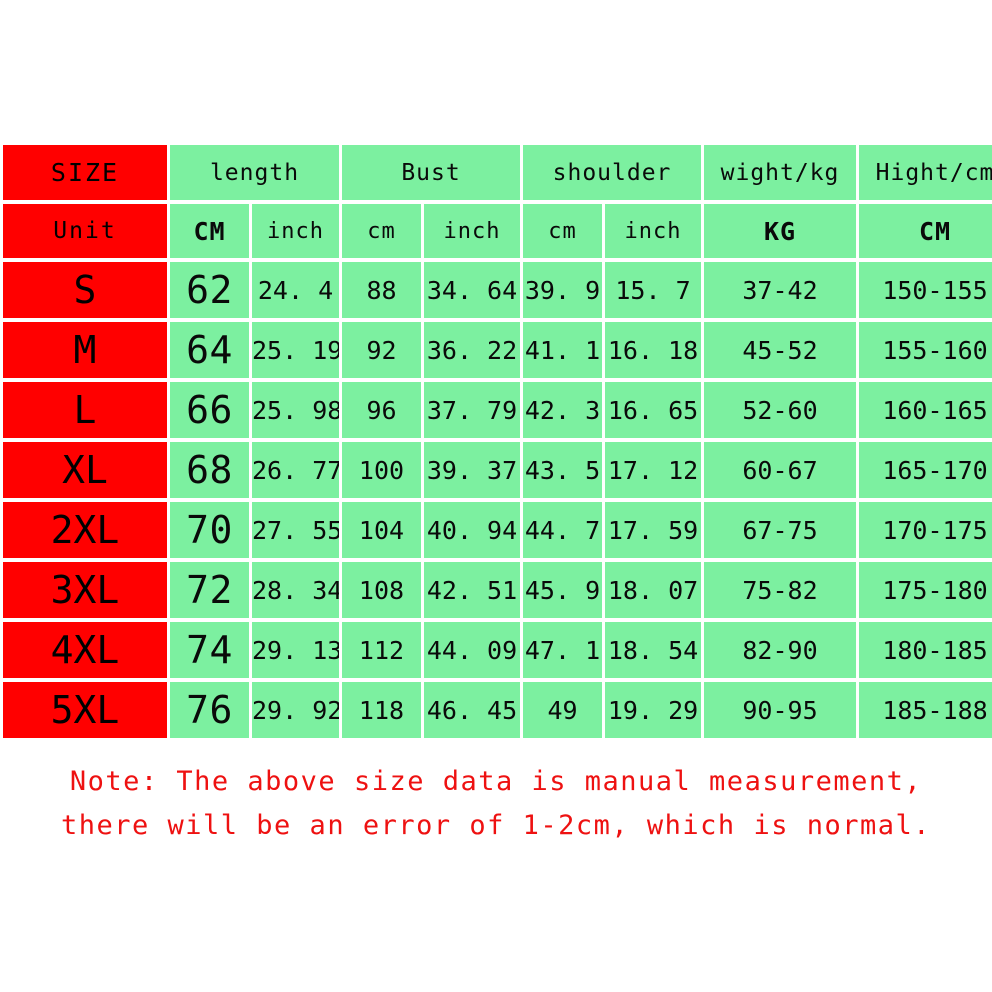 The height and width of the screenshot is (992, 992). I want to click on header-bust: Bust, so click(431, 172).